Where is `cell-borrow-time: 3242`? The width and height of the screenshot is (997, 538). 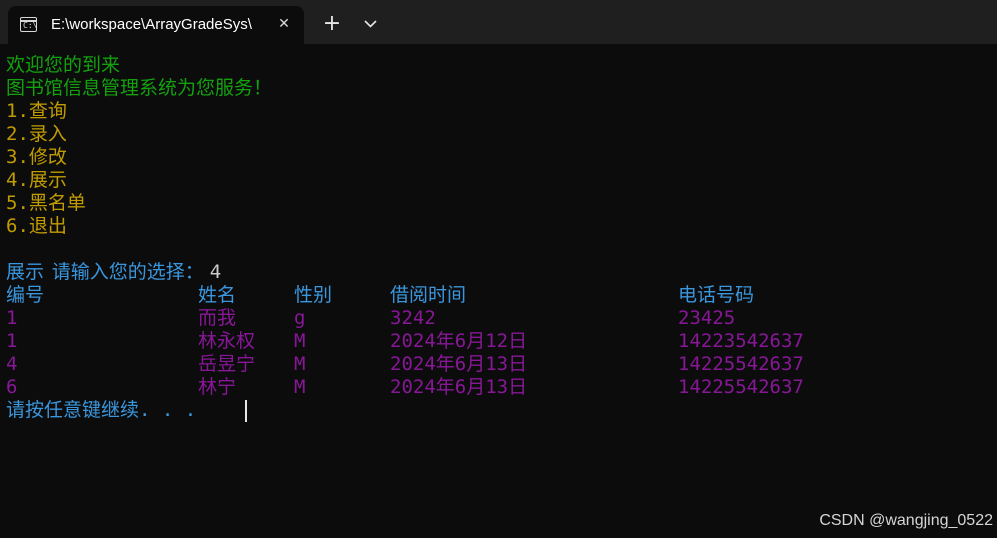
cell-borrow-time: 3242 is located at coordinates (413, 318).